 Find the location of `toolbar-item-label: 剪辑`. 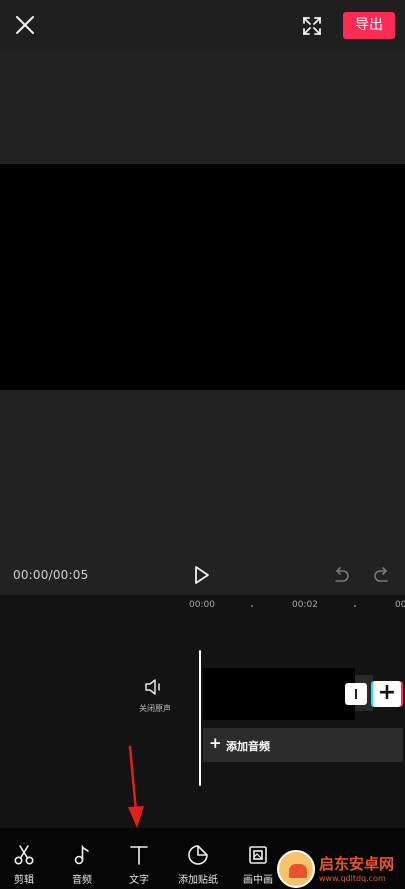

toolbar-item-label: 剪辑 is located at coordinates (24, 880).